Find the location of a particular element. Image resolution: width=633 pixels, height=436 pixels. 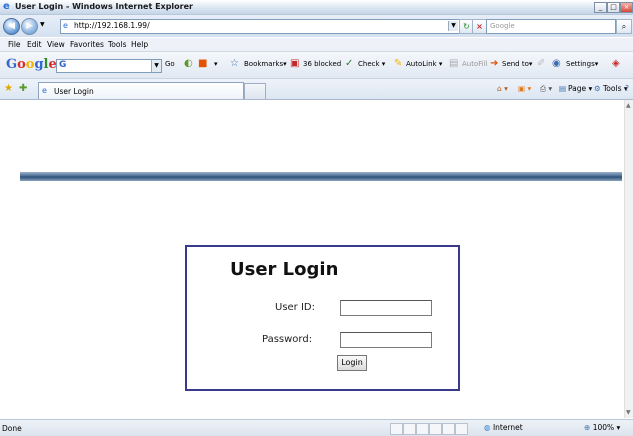

google-search-dropdown-icon: ▼ is located at coordinates (156, 66).